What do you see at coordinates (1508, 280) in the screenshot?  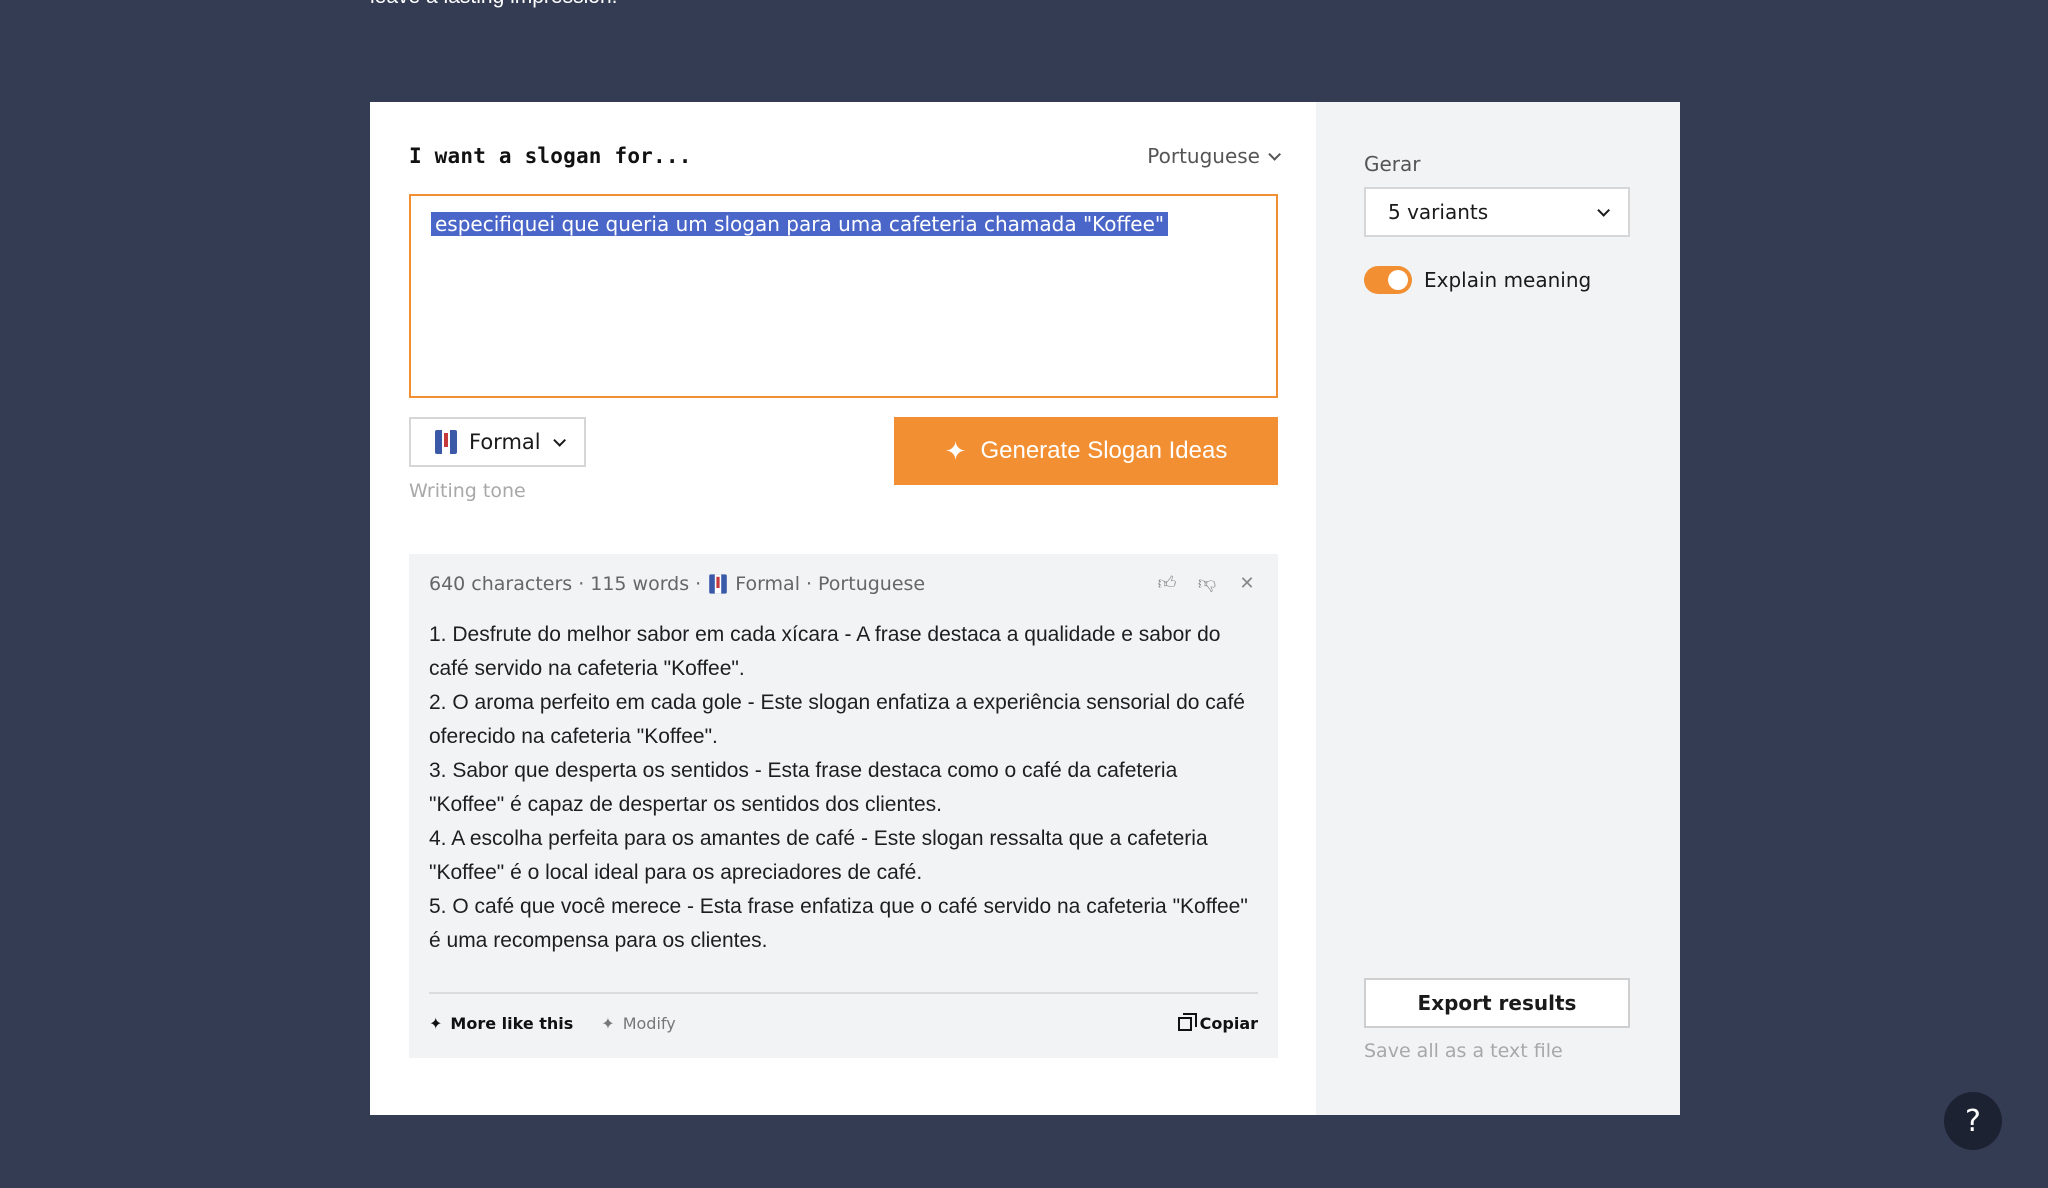 I see `explain-meaning-label: Explain meaning` at bounding box center [1508, 280].